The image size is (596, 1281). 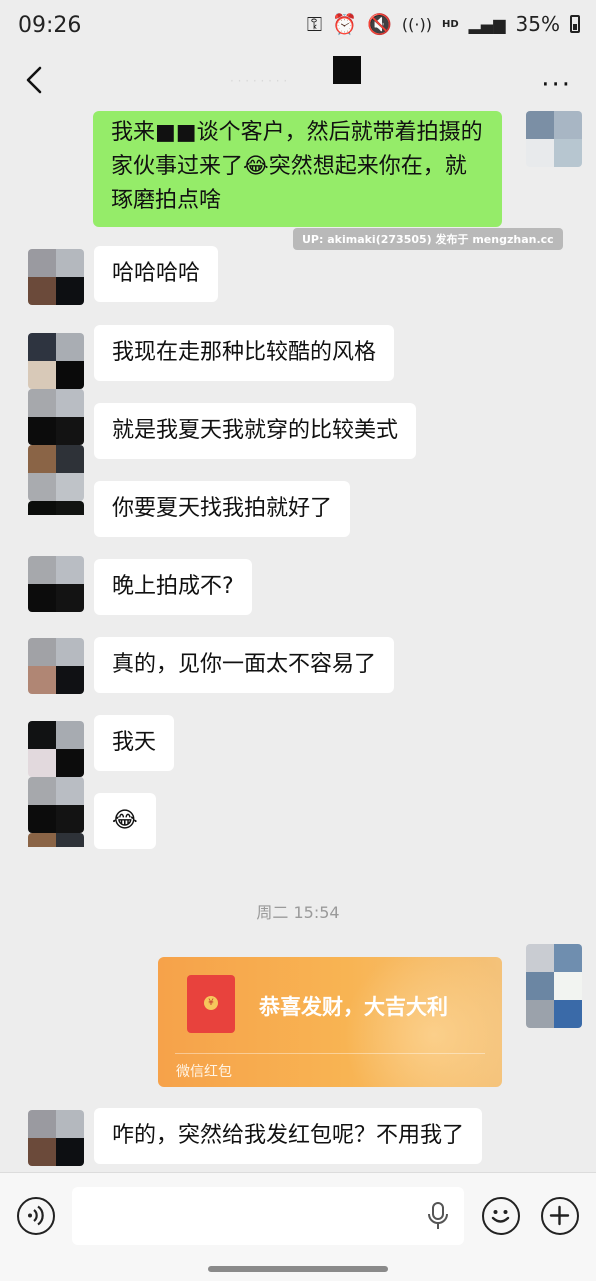 What do you see at coordinates (50, 25) in the screenshot?
I see `status-time: 09:26` at bounding box center [50, 25].